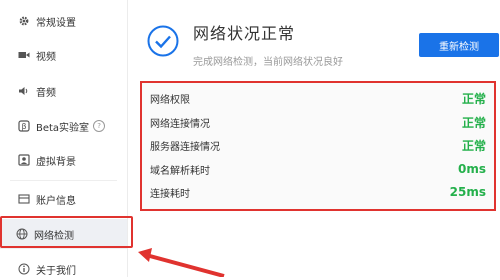 This screenshot has width=500, height=280. What do you see at coordinates (180, 124) in the screenshot?
I see `check-label: 网络连接情况` at bounding box center [180, 124].